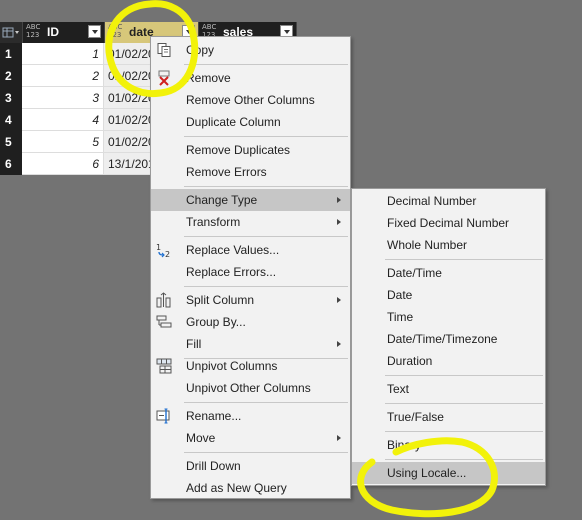 The height and width of the screenshot is (520, 582). What do you see at coordinates (398, 389) in the screenshot?
I see `menu-item-label: Text` at bounding box center [398, 389].